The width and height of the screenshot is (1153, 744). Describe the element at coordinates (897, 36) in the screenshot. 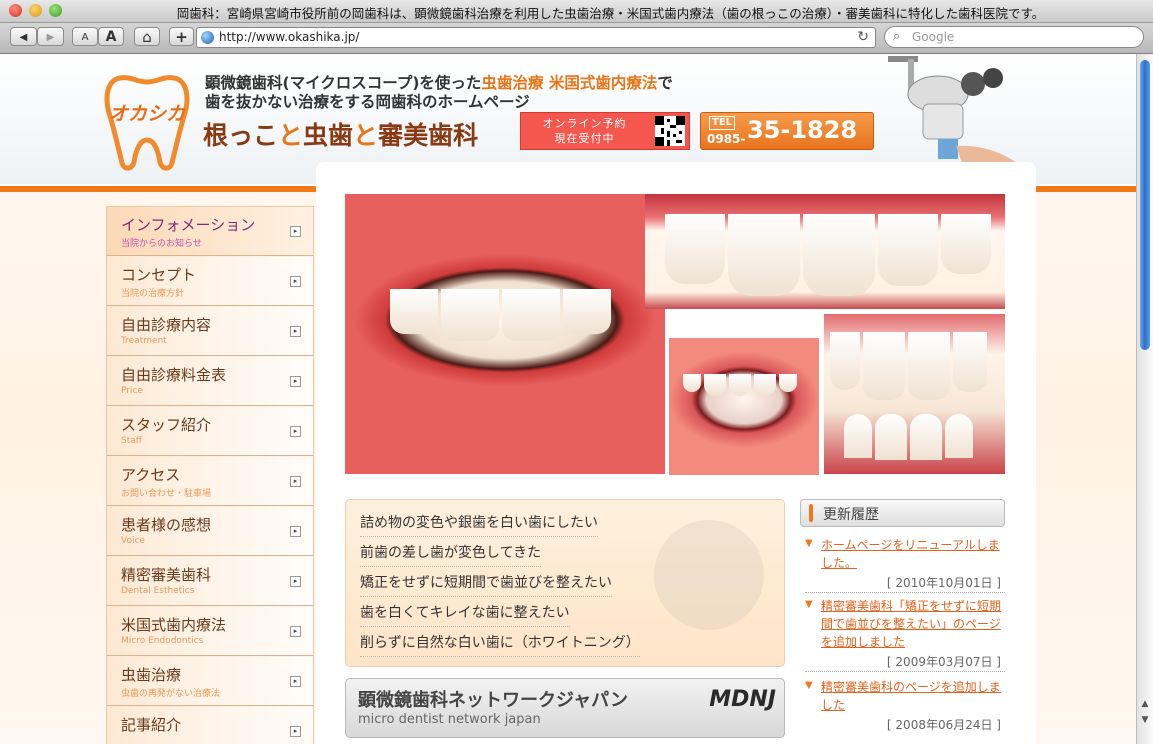

I see `search-icon: ⌕` at that location.